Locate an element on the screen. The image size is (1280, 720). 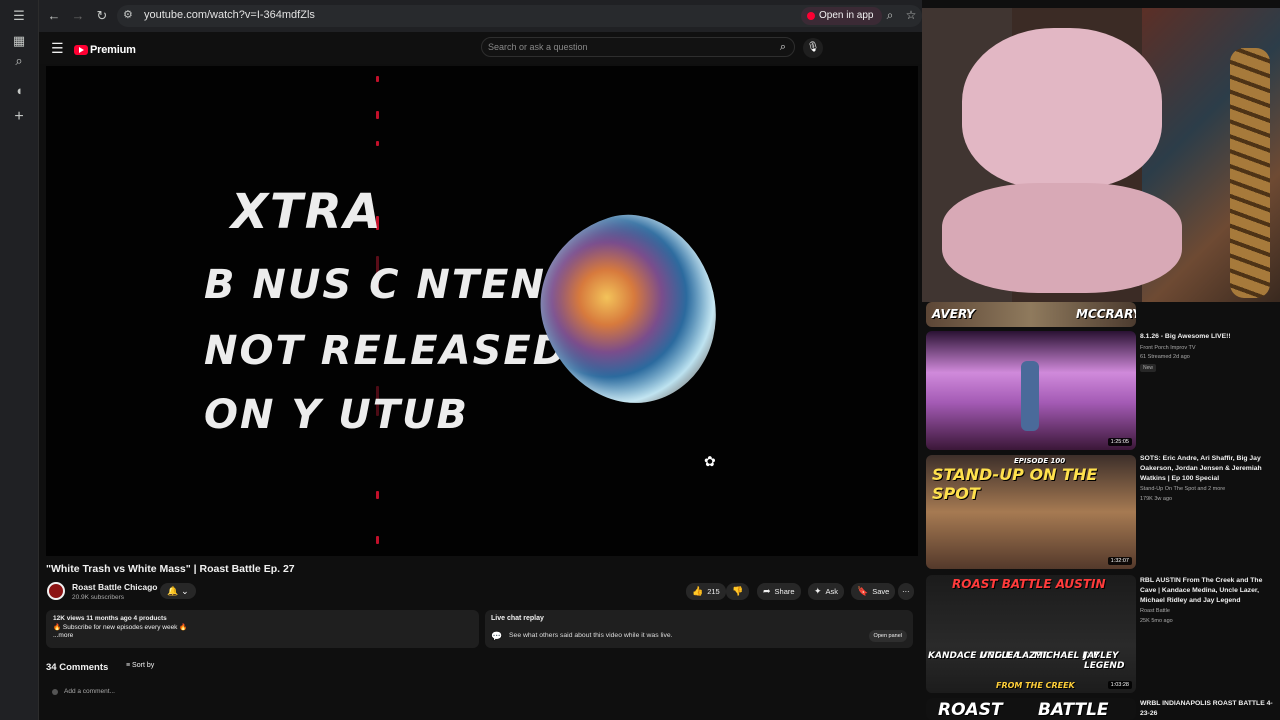
recommendation-channel: Roast Battle is located at coordinates (1155, 611).